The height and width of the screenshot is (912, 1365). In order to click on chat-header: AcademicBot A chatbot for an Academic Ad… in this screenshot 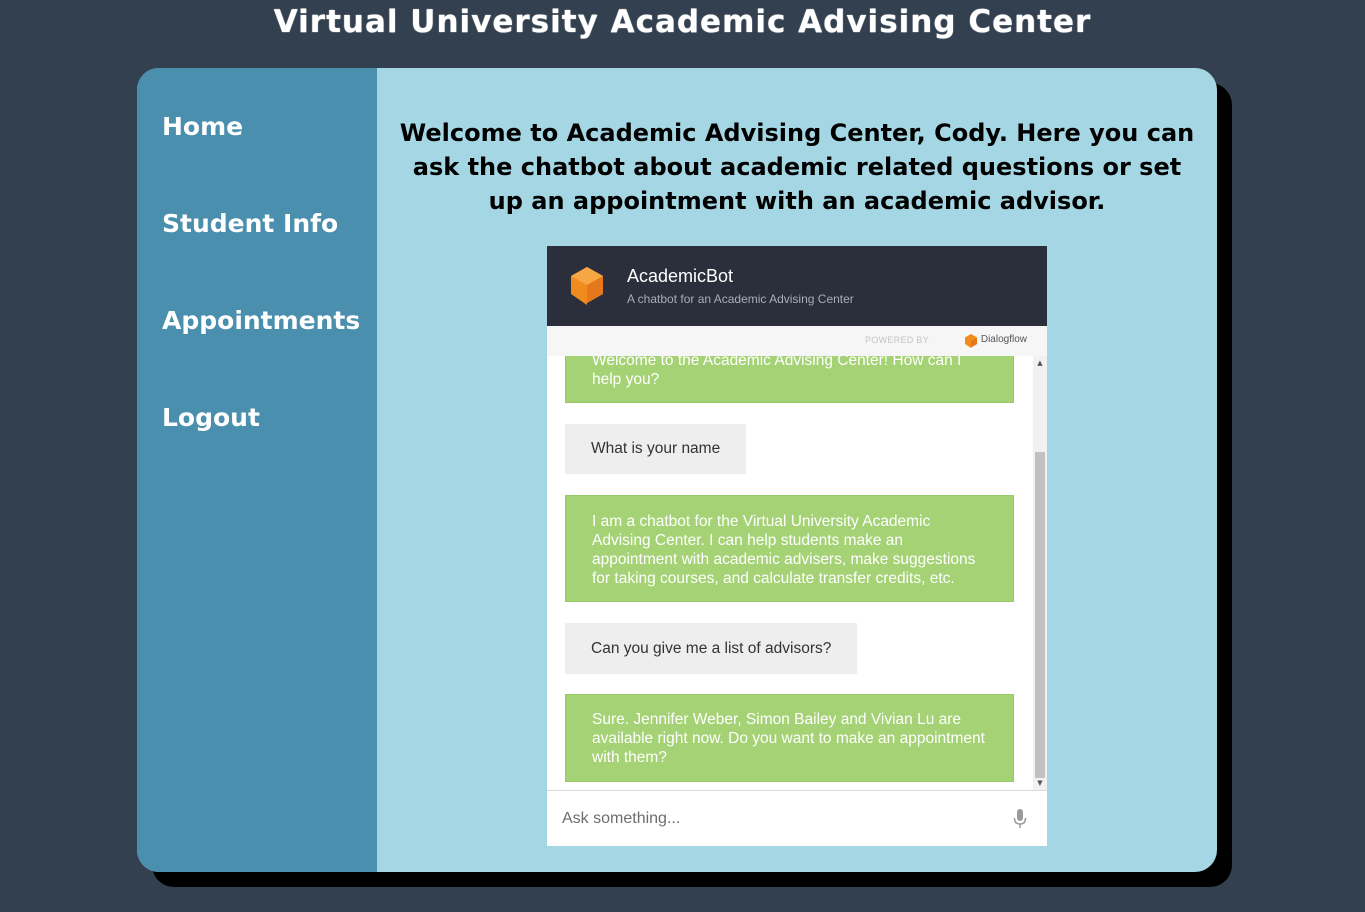, I will do `click(797, 286)`.